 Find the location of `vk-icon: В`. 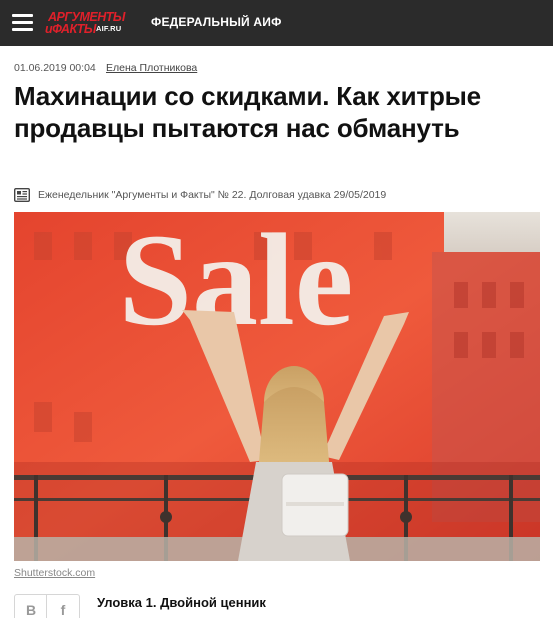

vk-icon: В is located at coordinates (31, 610).